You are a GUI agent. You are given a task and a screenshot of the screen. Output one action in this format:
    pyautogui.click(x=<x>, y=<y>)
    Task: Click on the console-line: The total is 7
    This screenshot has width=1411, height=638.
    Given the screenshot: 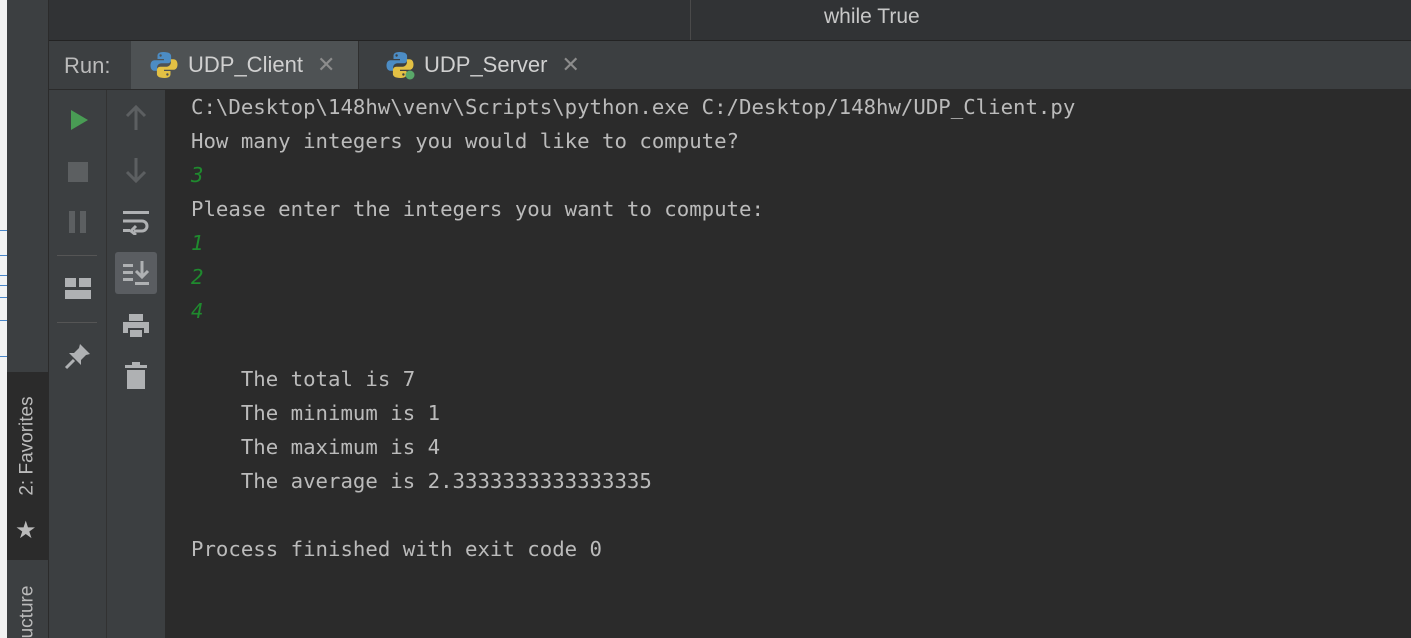 What is the action you would take?
    pyautogui.click(x=303, y=379)
    